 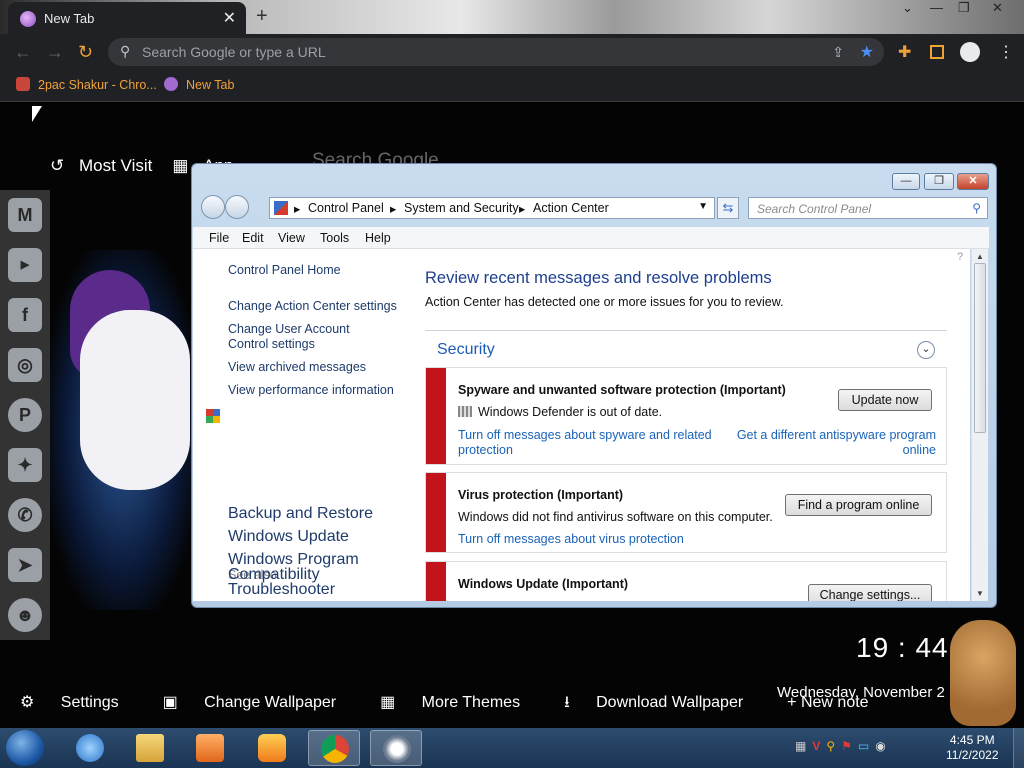 I want to click on change-action-center-settings-link: Change Action Center settings, so click(x=312, y=306).